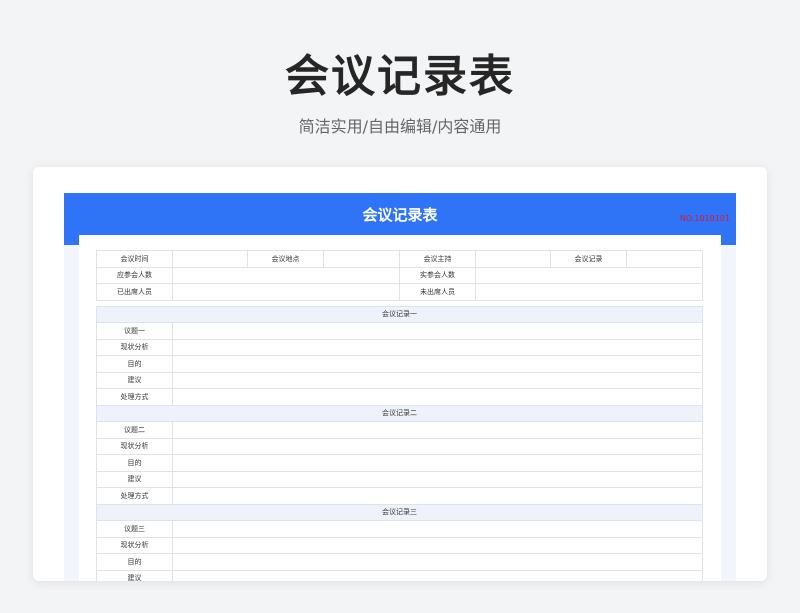 The width and height of the screenshot is (800, 613). What do you see at coordinates (588, 259) in the screenshot?
I see `label-meeting-recorder: 会议记录` at bounding box center [588, 259].